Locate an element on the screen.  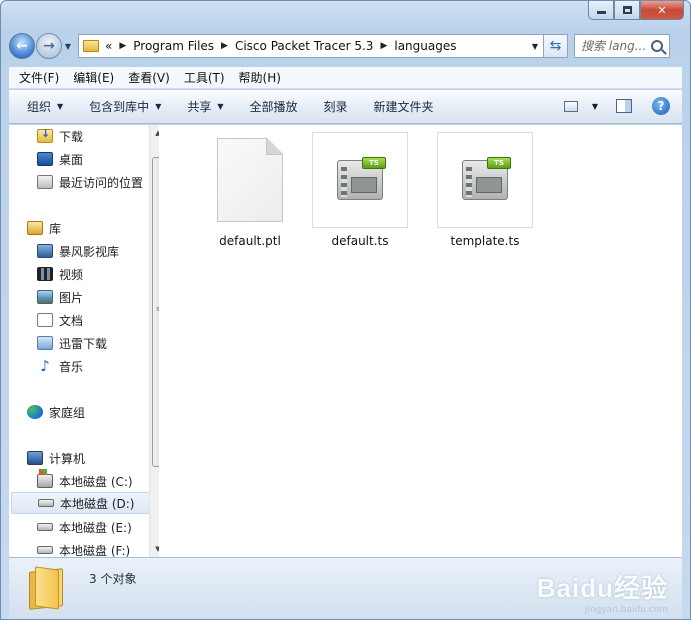
forward-button: → is located at coordinates (49, 46).